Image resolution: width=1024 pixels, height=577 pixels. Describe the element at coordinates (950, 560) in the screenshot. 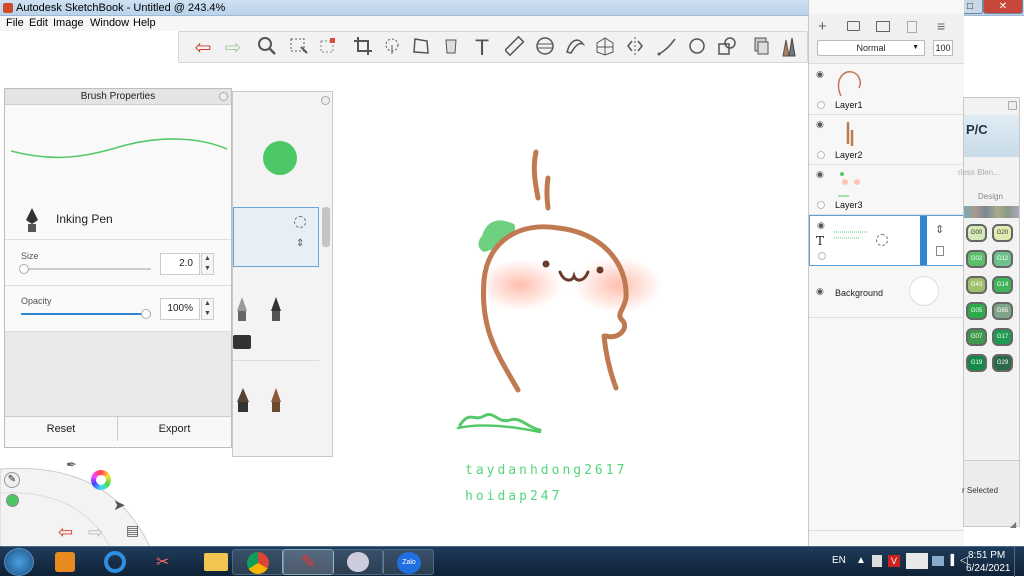

I see `network-icon: ▐` at that location.